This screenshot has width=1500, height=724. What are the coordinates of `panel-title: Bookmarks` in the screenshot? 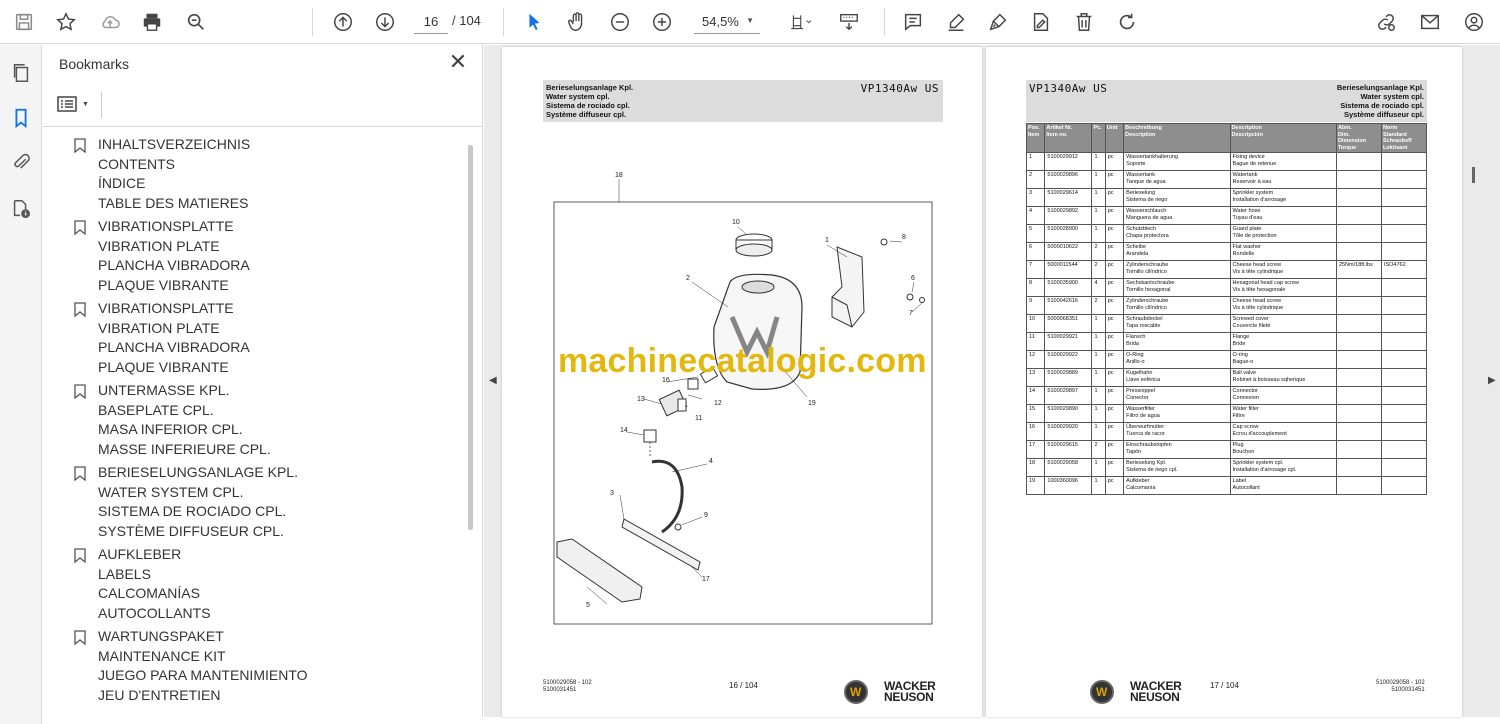 It's located at (94, 64).